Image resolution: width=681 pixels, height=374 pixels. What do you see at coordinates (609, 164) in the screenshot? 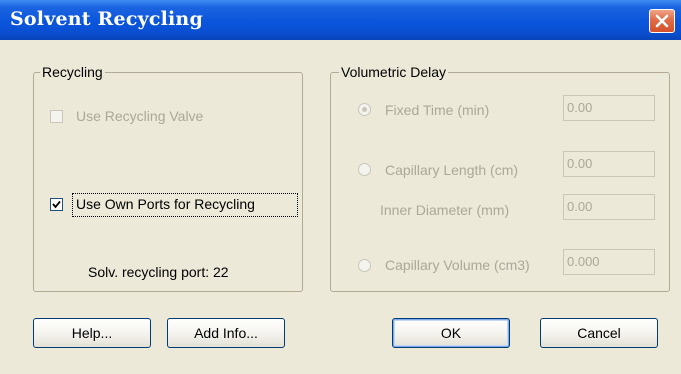
I see `capillary-length-field: 0.00` at bounding box center [609, 164].